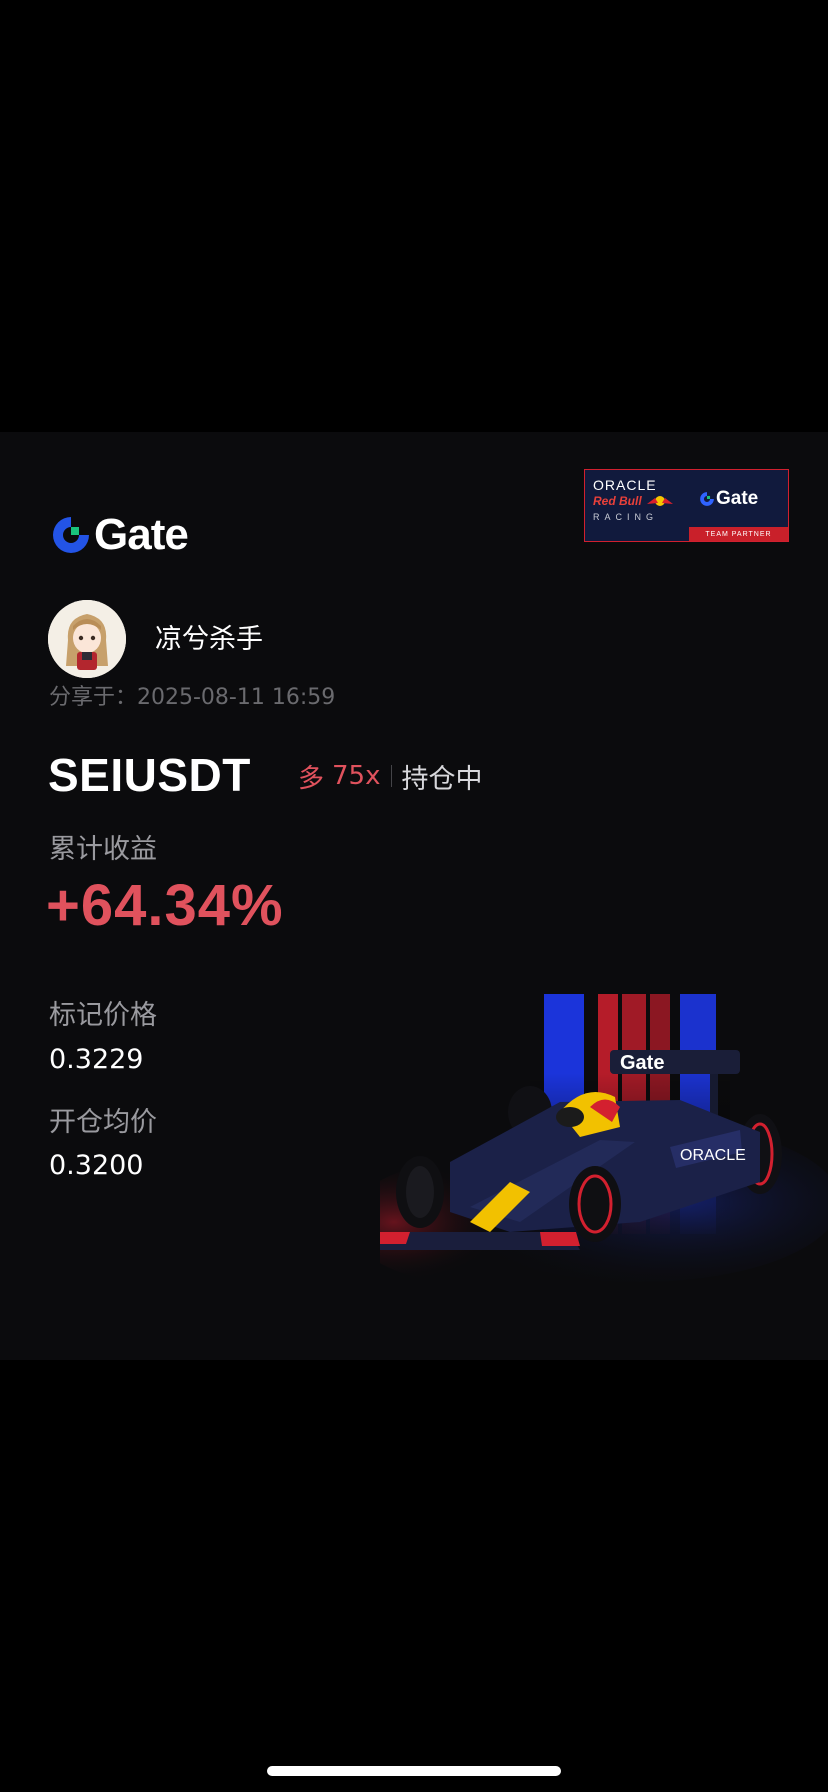 The height and width of the screenshot is (1792, 828). I want to click on username: 凉兮杀手, so click(209, 639).